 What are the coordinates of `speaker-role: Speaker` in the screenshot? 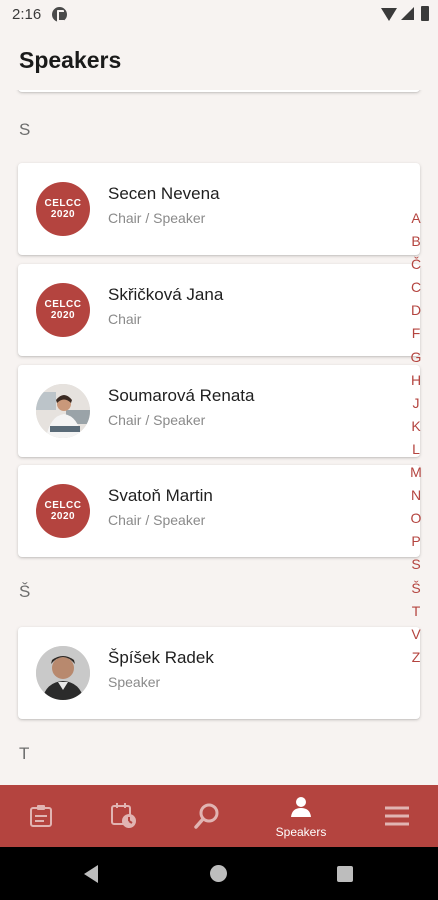 It's located at (134, 682).